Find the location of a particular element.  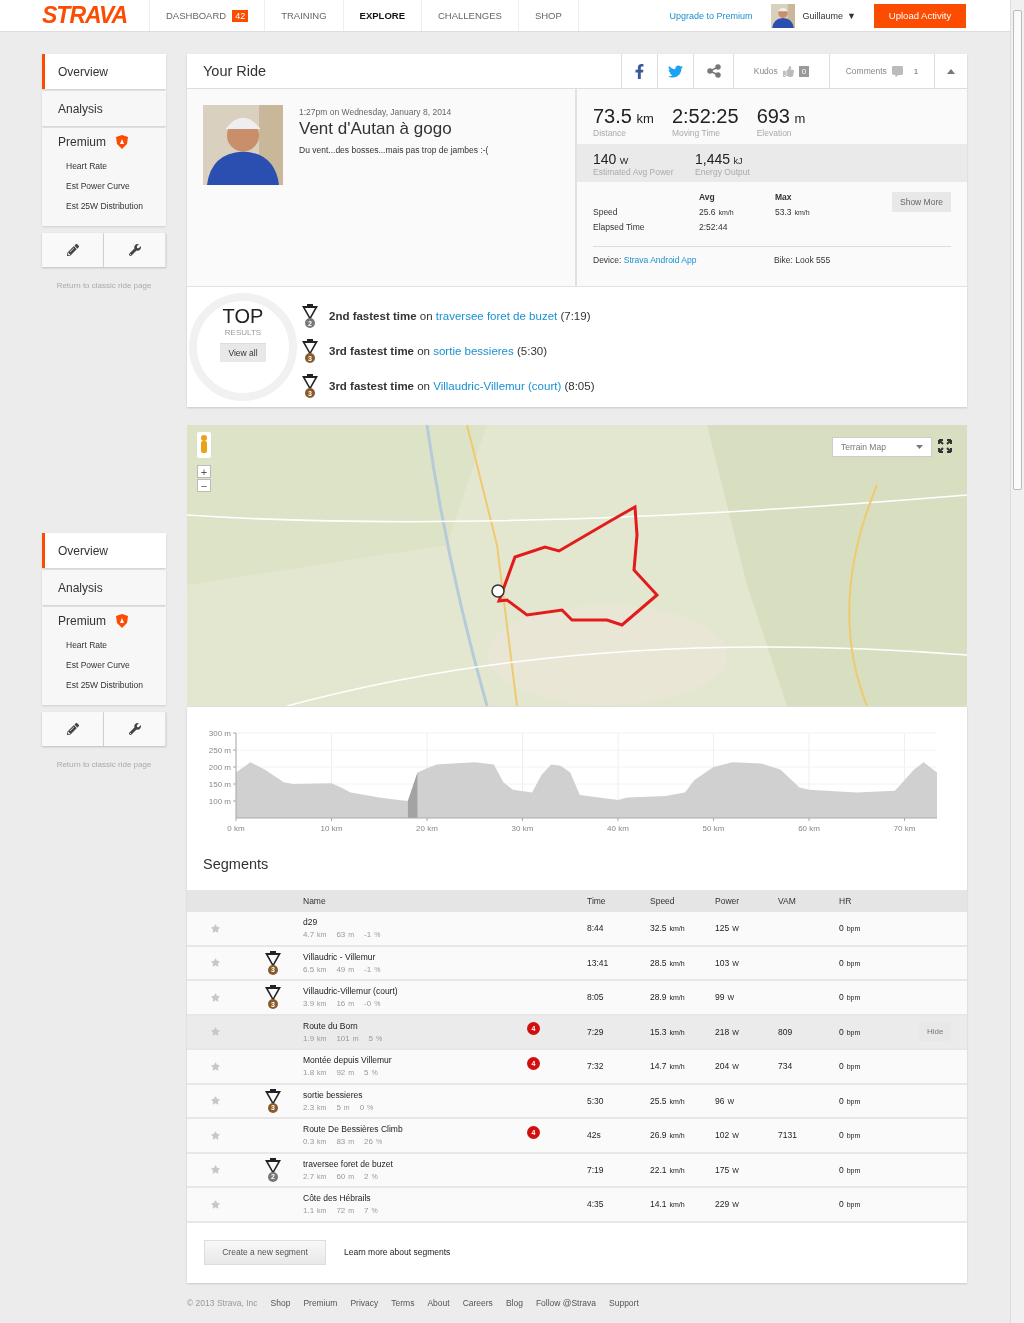

column-header: Name is located at coordinates (315, 901).